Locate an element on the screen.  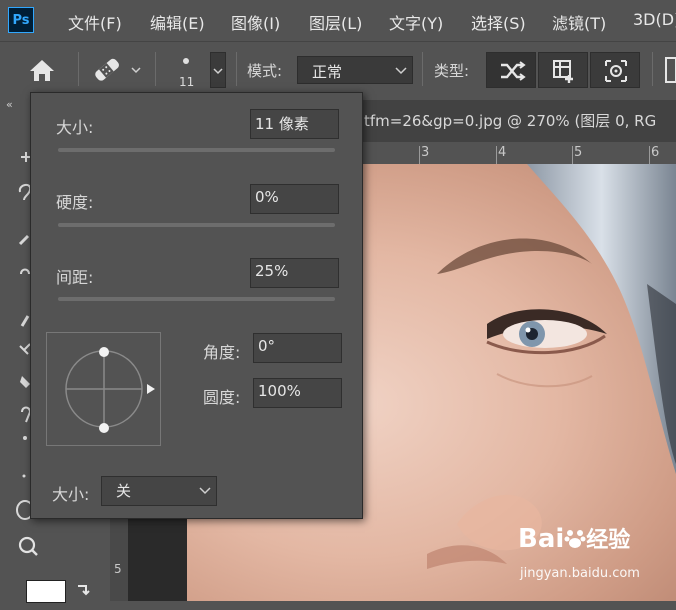
brush-preset-button: 11 is located at coordinates (187, 71).